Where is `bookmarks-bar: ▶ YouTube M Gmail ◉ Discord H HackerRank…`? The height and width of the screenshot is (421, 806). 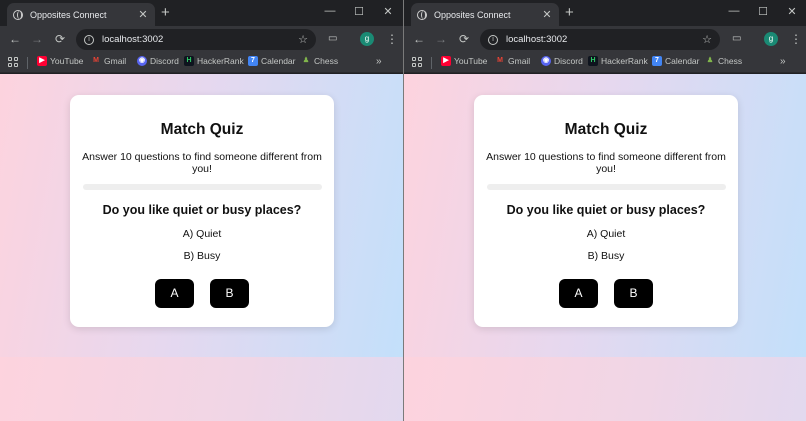 bookmarks-bar: ▶ YouTube M Gmail ◉ Discord H HackerRank… is located at coordinates (201, 63).